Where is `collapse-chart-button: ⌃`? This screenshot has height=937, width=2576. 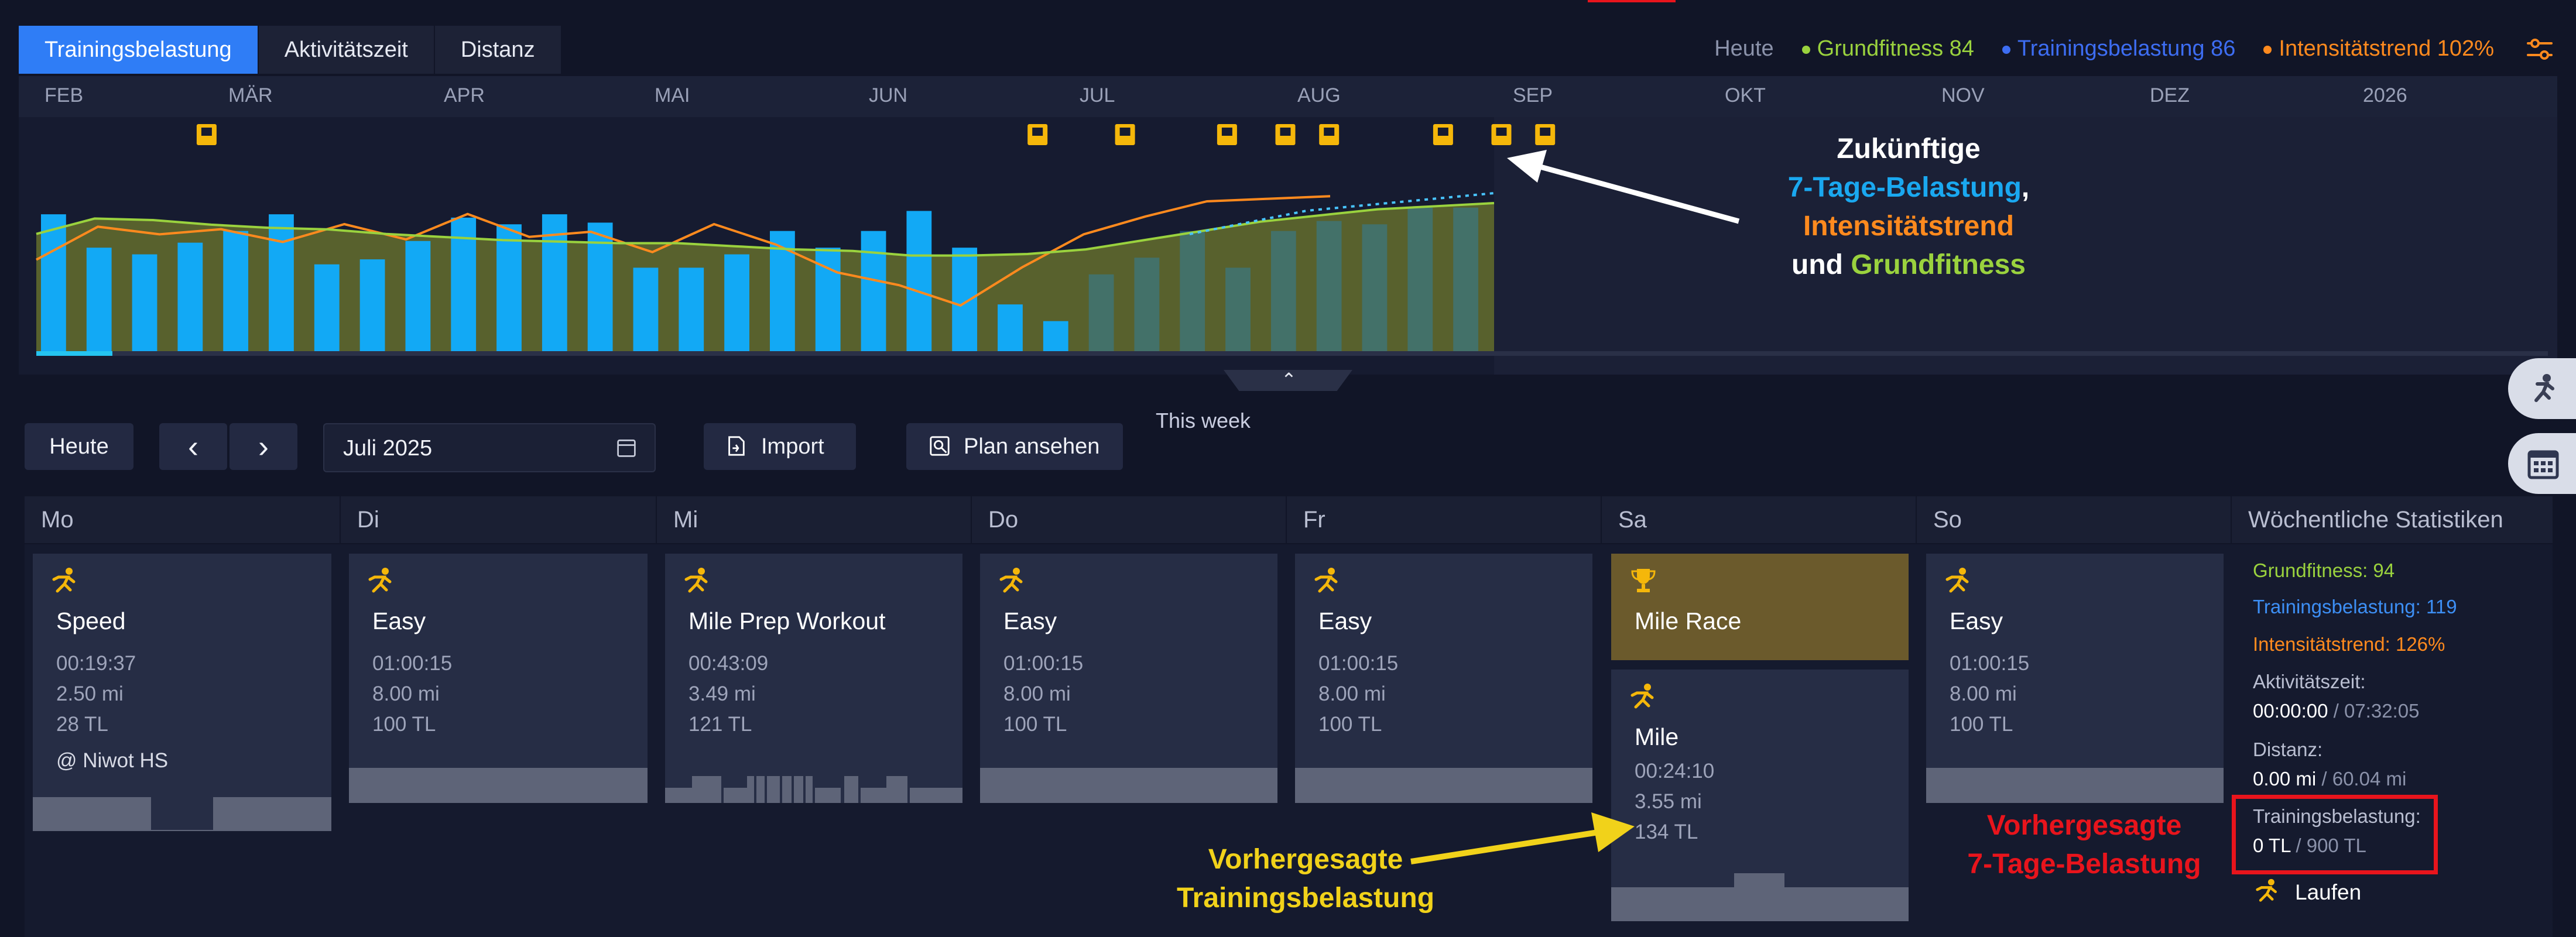 collapse-chart-button: ⌃ is located at coordinates (1288, 381).